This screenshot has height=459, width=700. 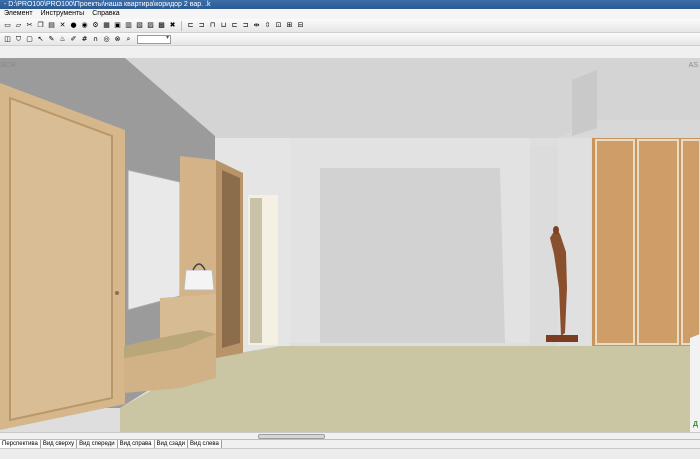 What do you see at coordinates (117, 293) in the screenshot?
I see `door-handle` at bounding box center [117, 293].